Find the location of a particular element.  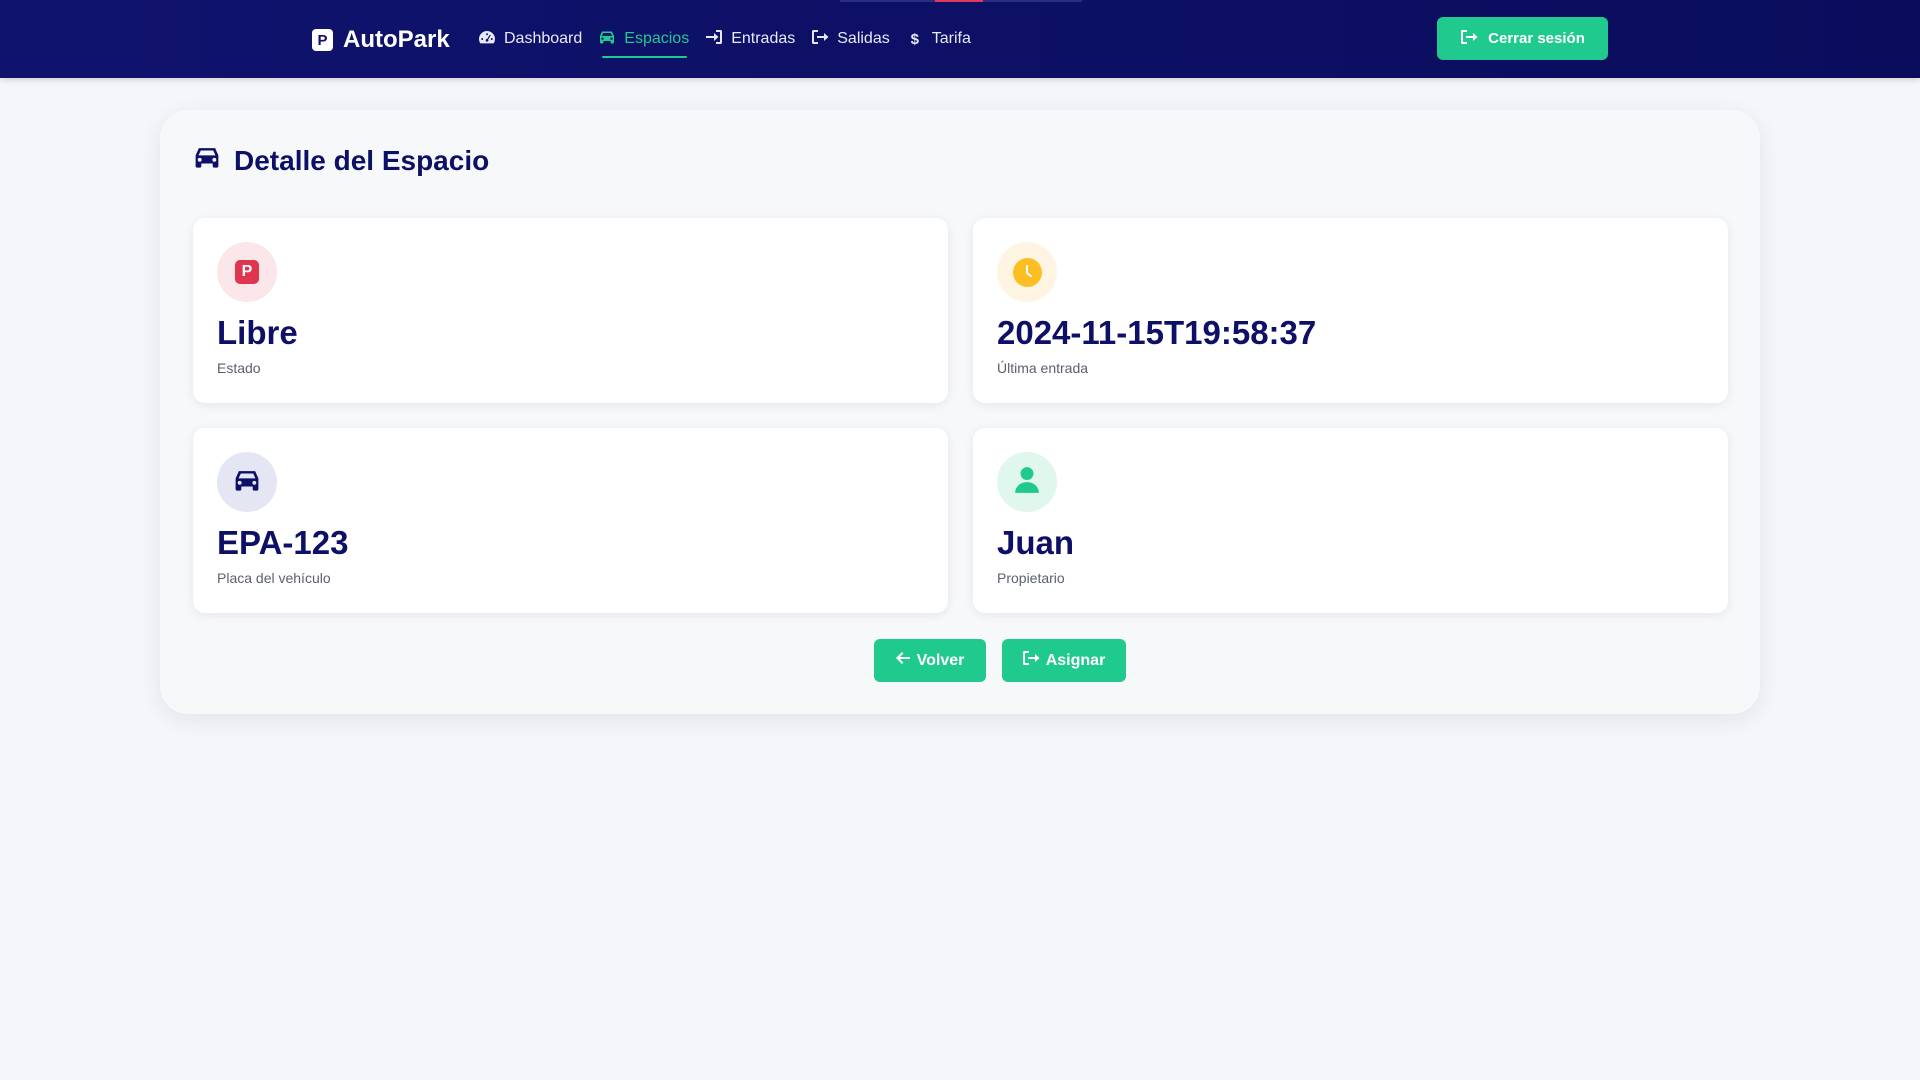

nav-item-tarifa: $ Tarifa is located at coordinates (938, 39).